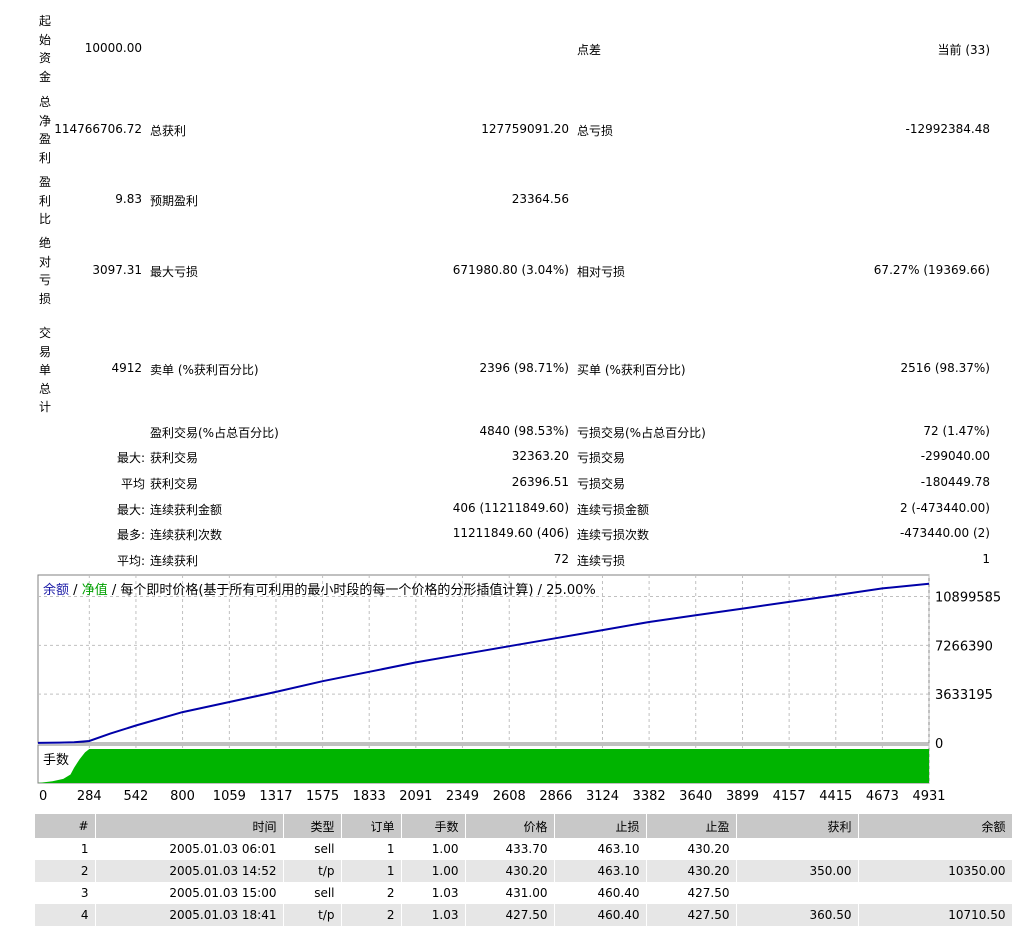  I want to click on table-cell: 3, so click(65, 893).